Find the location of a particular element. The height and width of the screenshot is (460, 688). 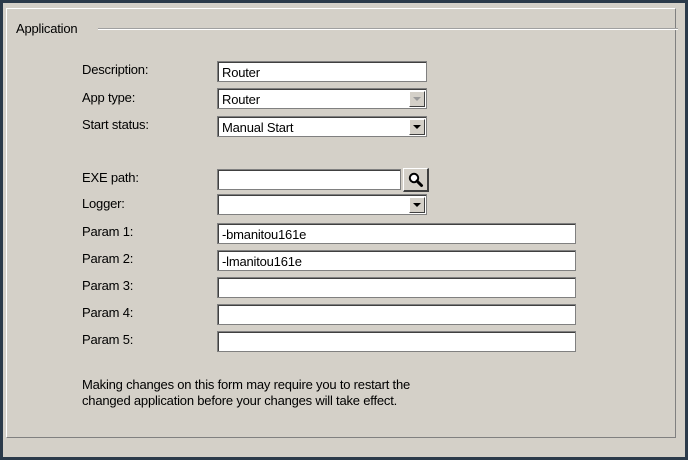

app-type-select: Router is located at coordinates (322, 98).